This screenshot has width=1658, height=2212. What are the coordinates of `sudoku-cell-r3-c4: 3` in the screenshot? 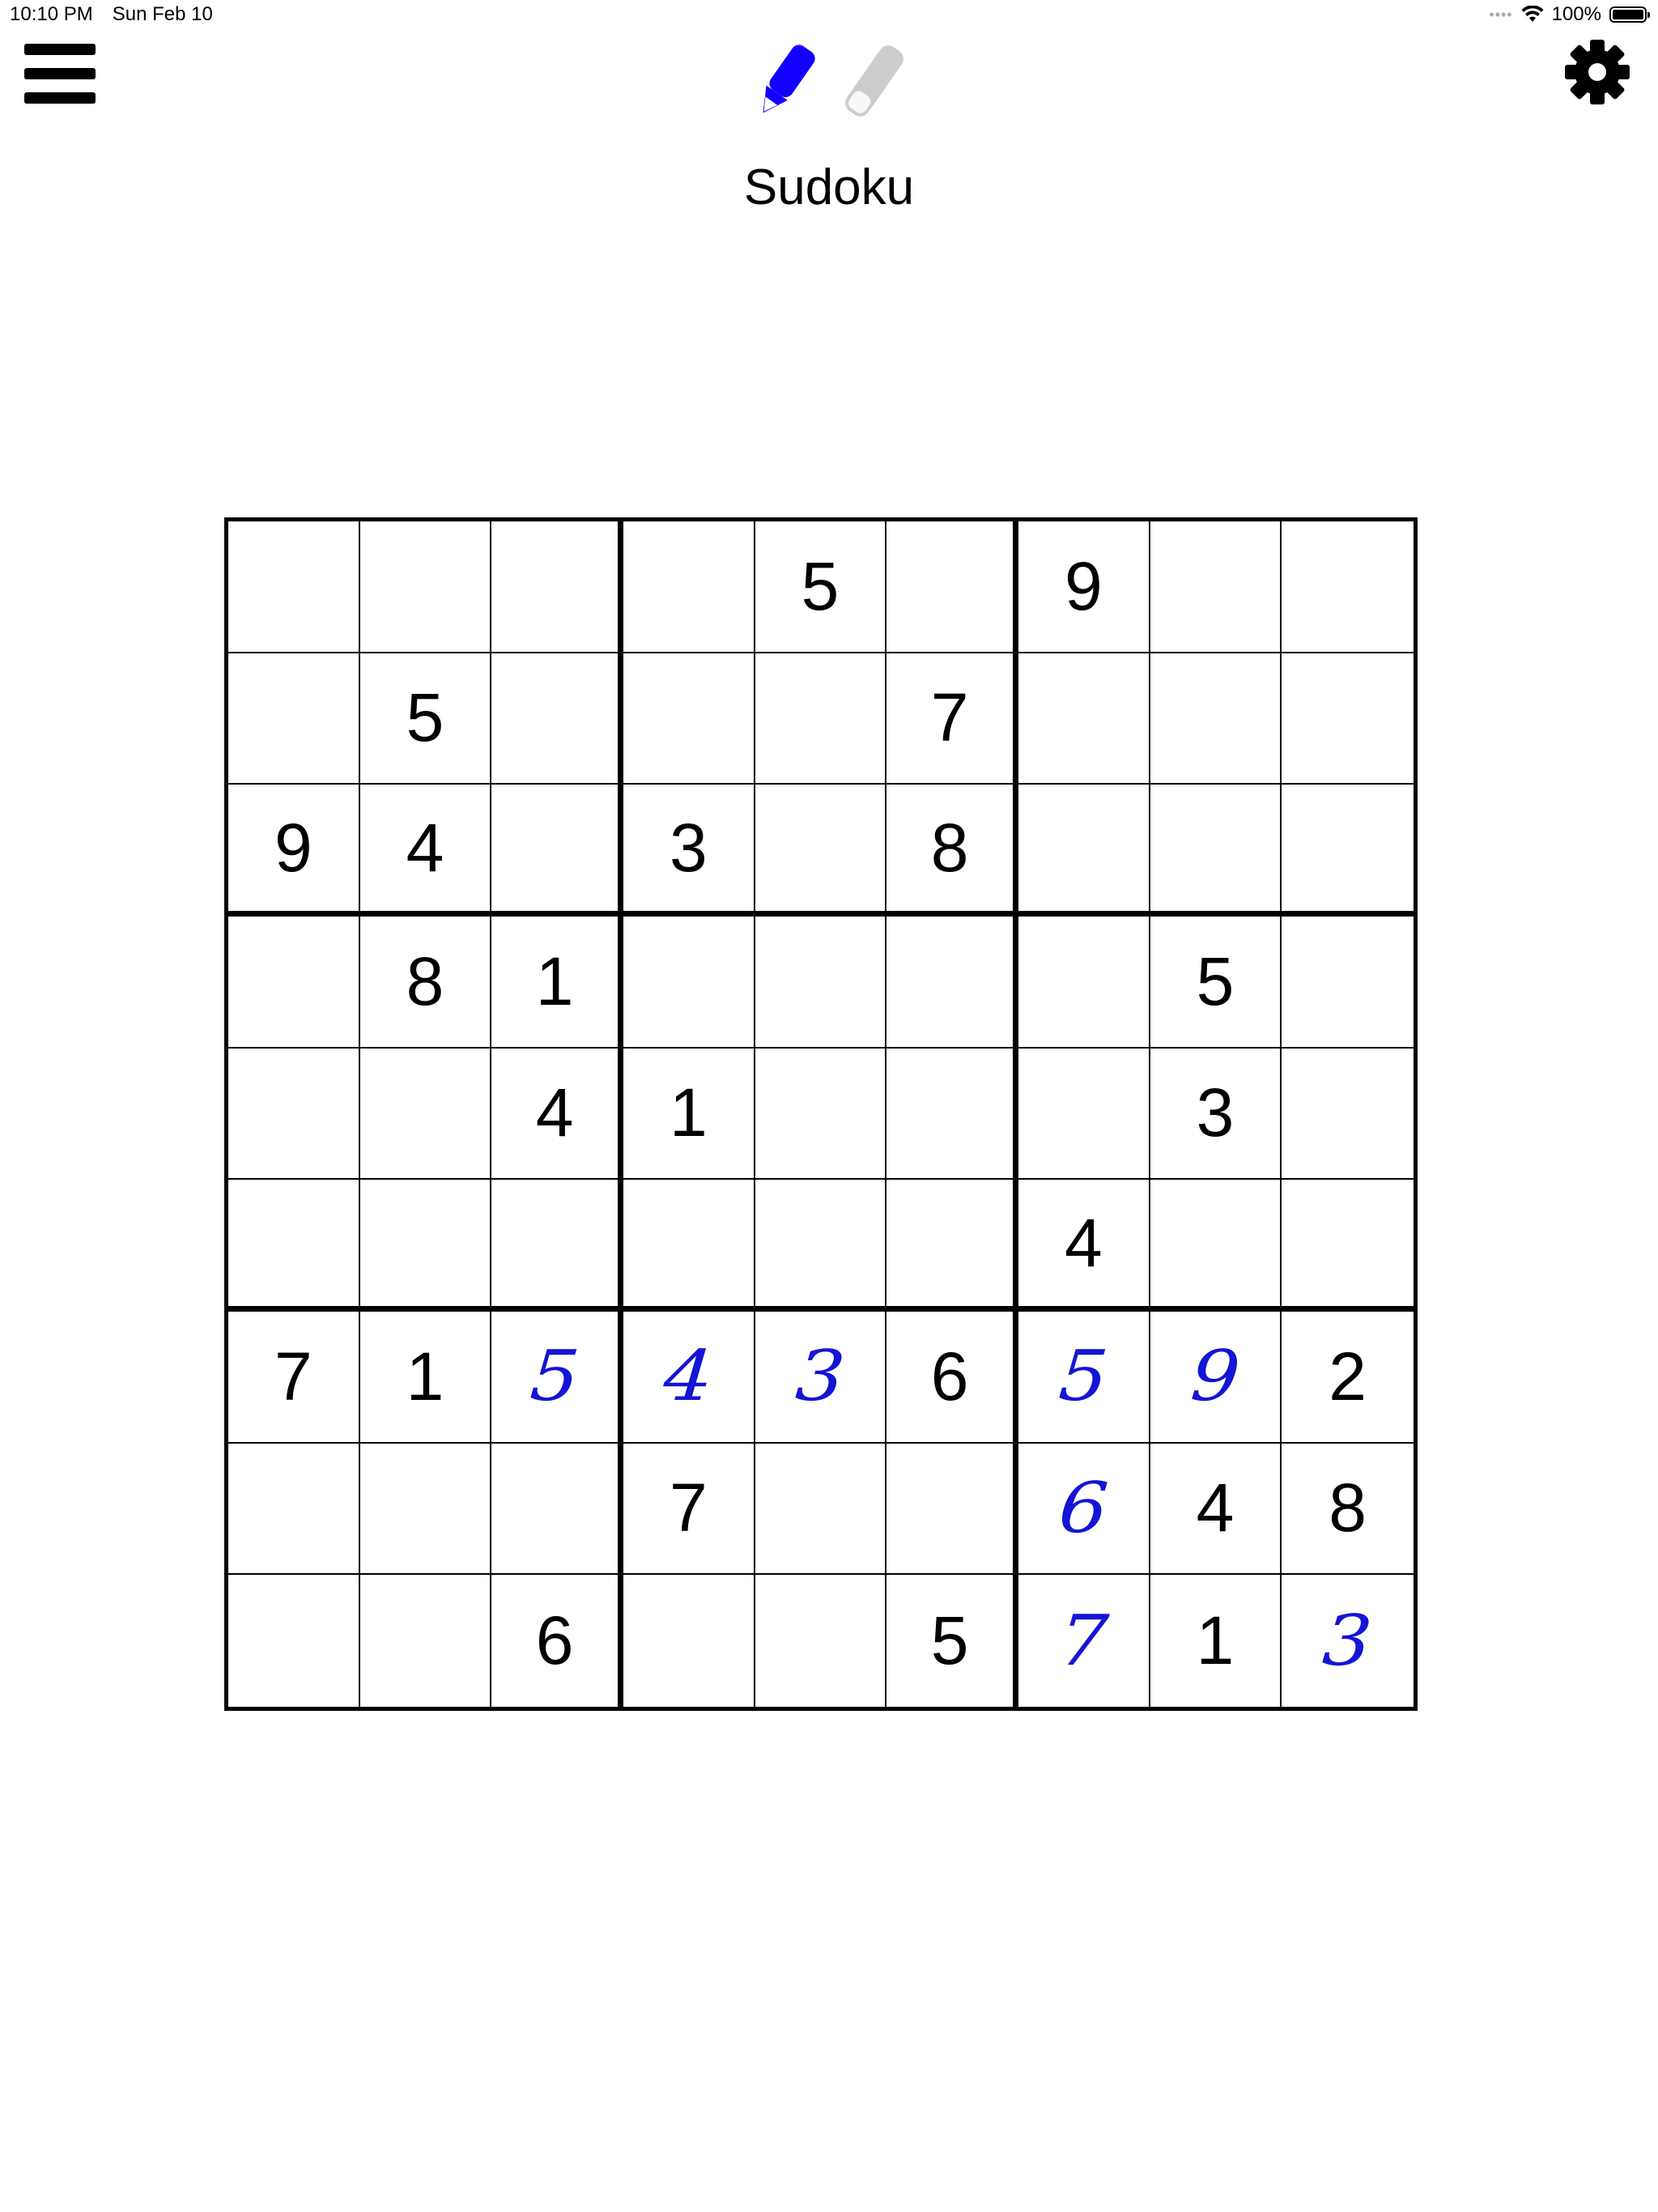 It's located at (689, 851).